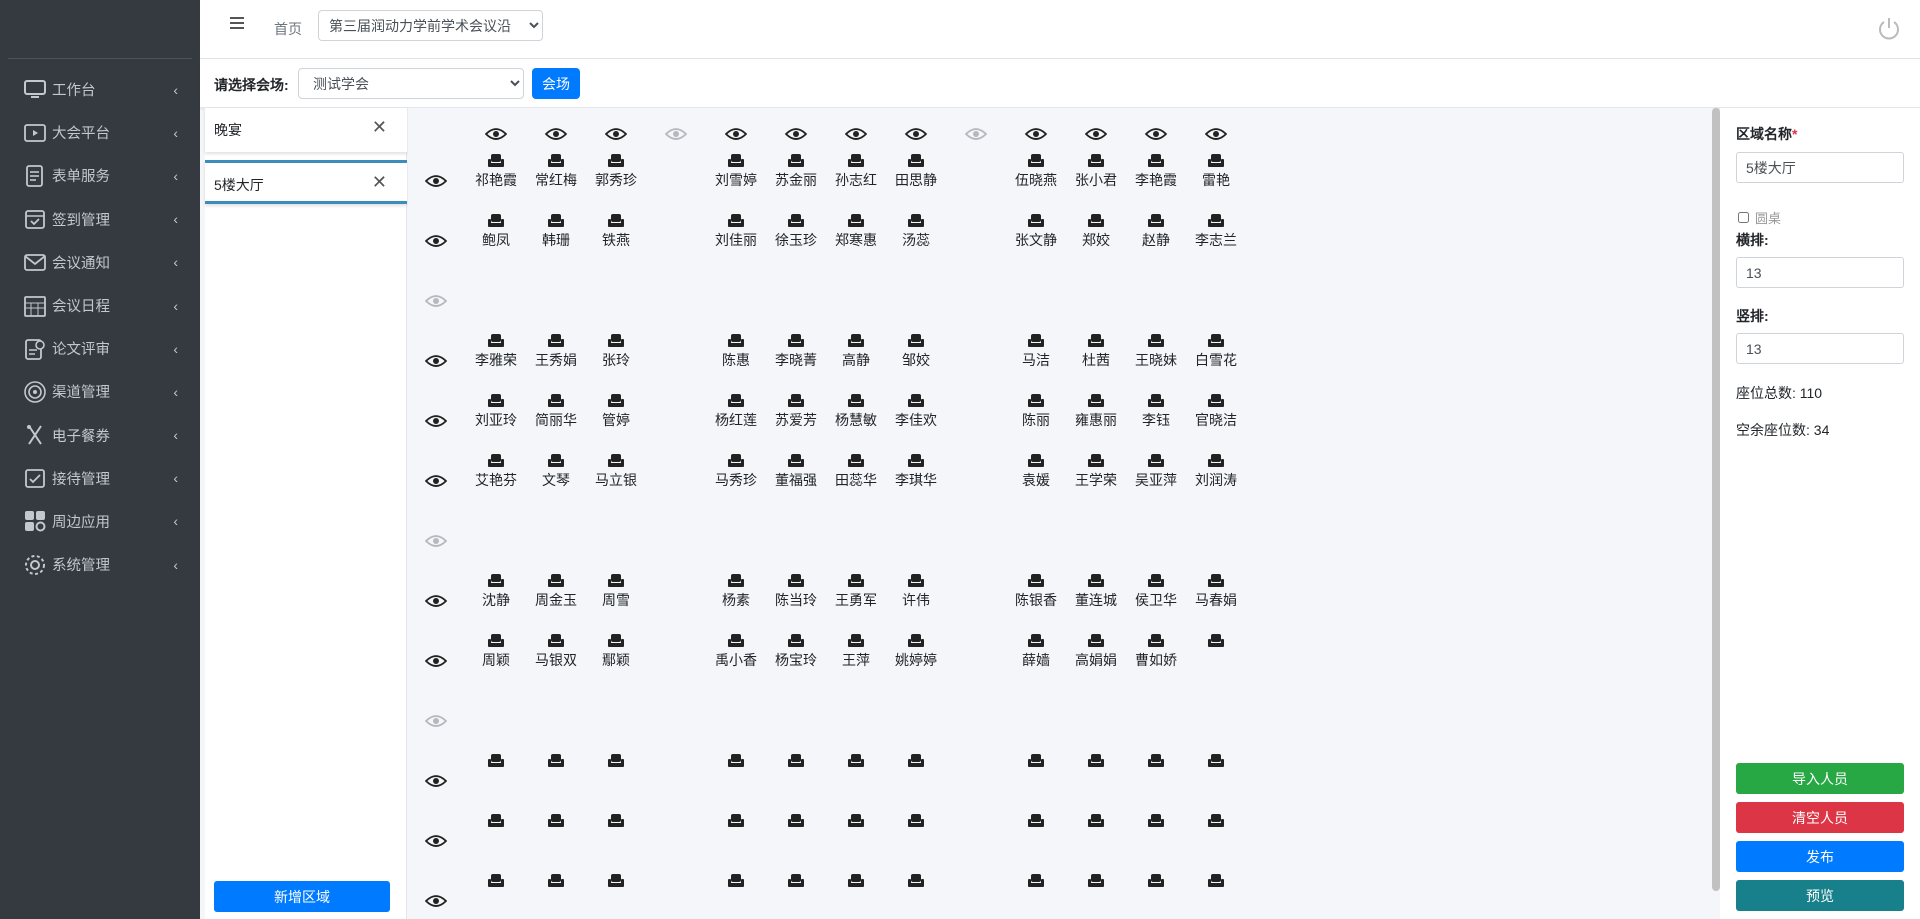 The height and width of the screenshot is (919, 1920). Describe the element at coordinates (616, 471) in the screenshot. I see `seat: 马立银` at that location.